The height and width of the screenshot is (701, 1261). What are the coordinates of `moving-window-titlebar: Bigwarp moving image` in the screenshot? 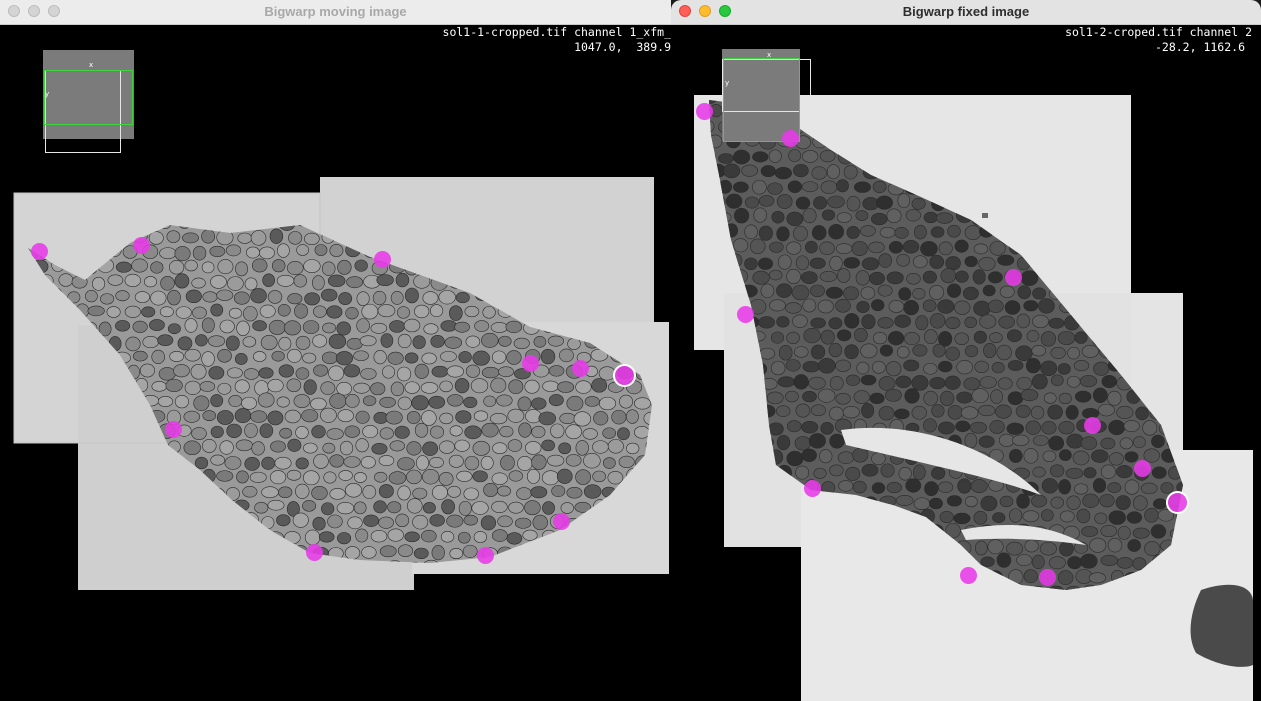 It's located at (335, 12).